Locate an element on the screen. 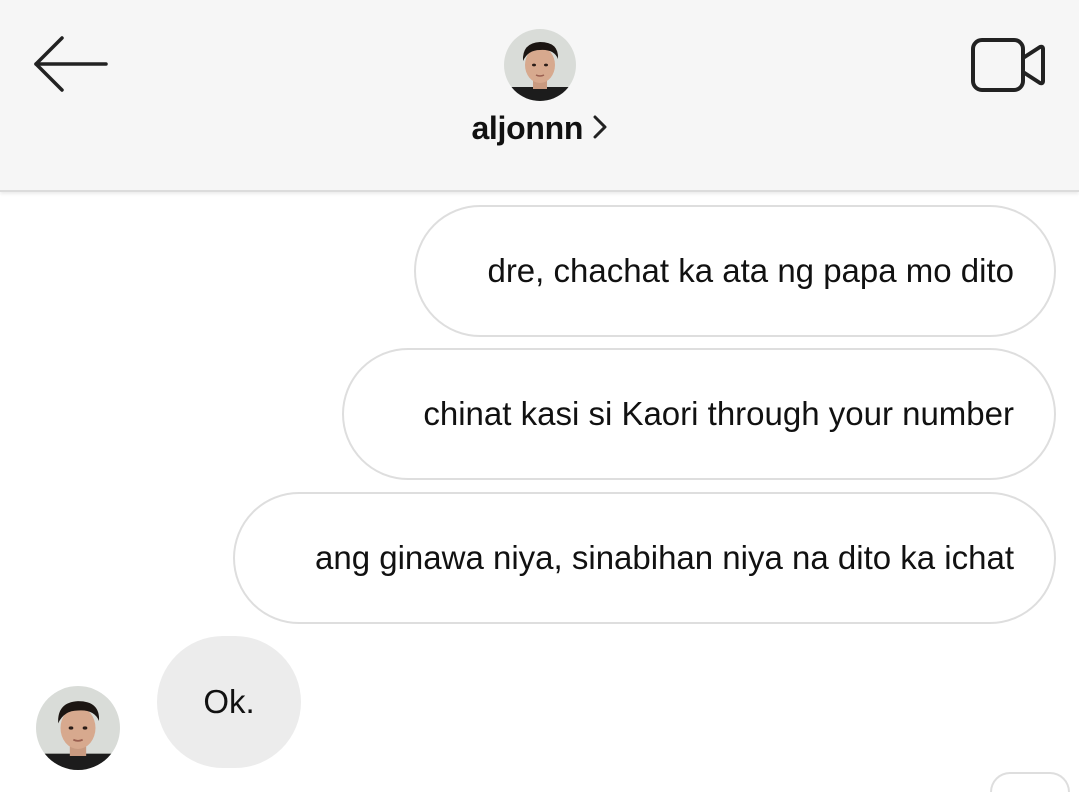 This screenshot has height=792, width=1079. message-bubble-incoming: Ok. is located at coordinates (229, 702).